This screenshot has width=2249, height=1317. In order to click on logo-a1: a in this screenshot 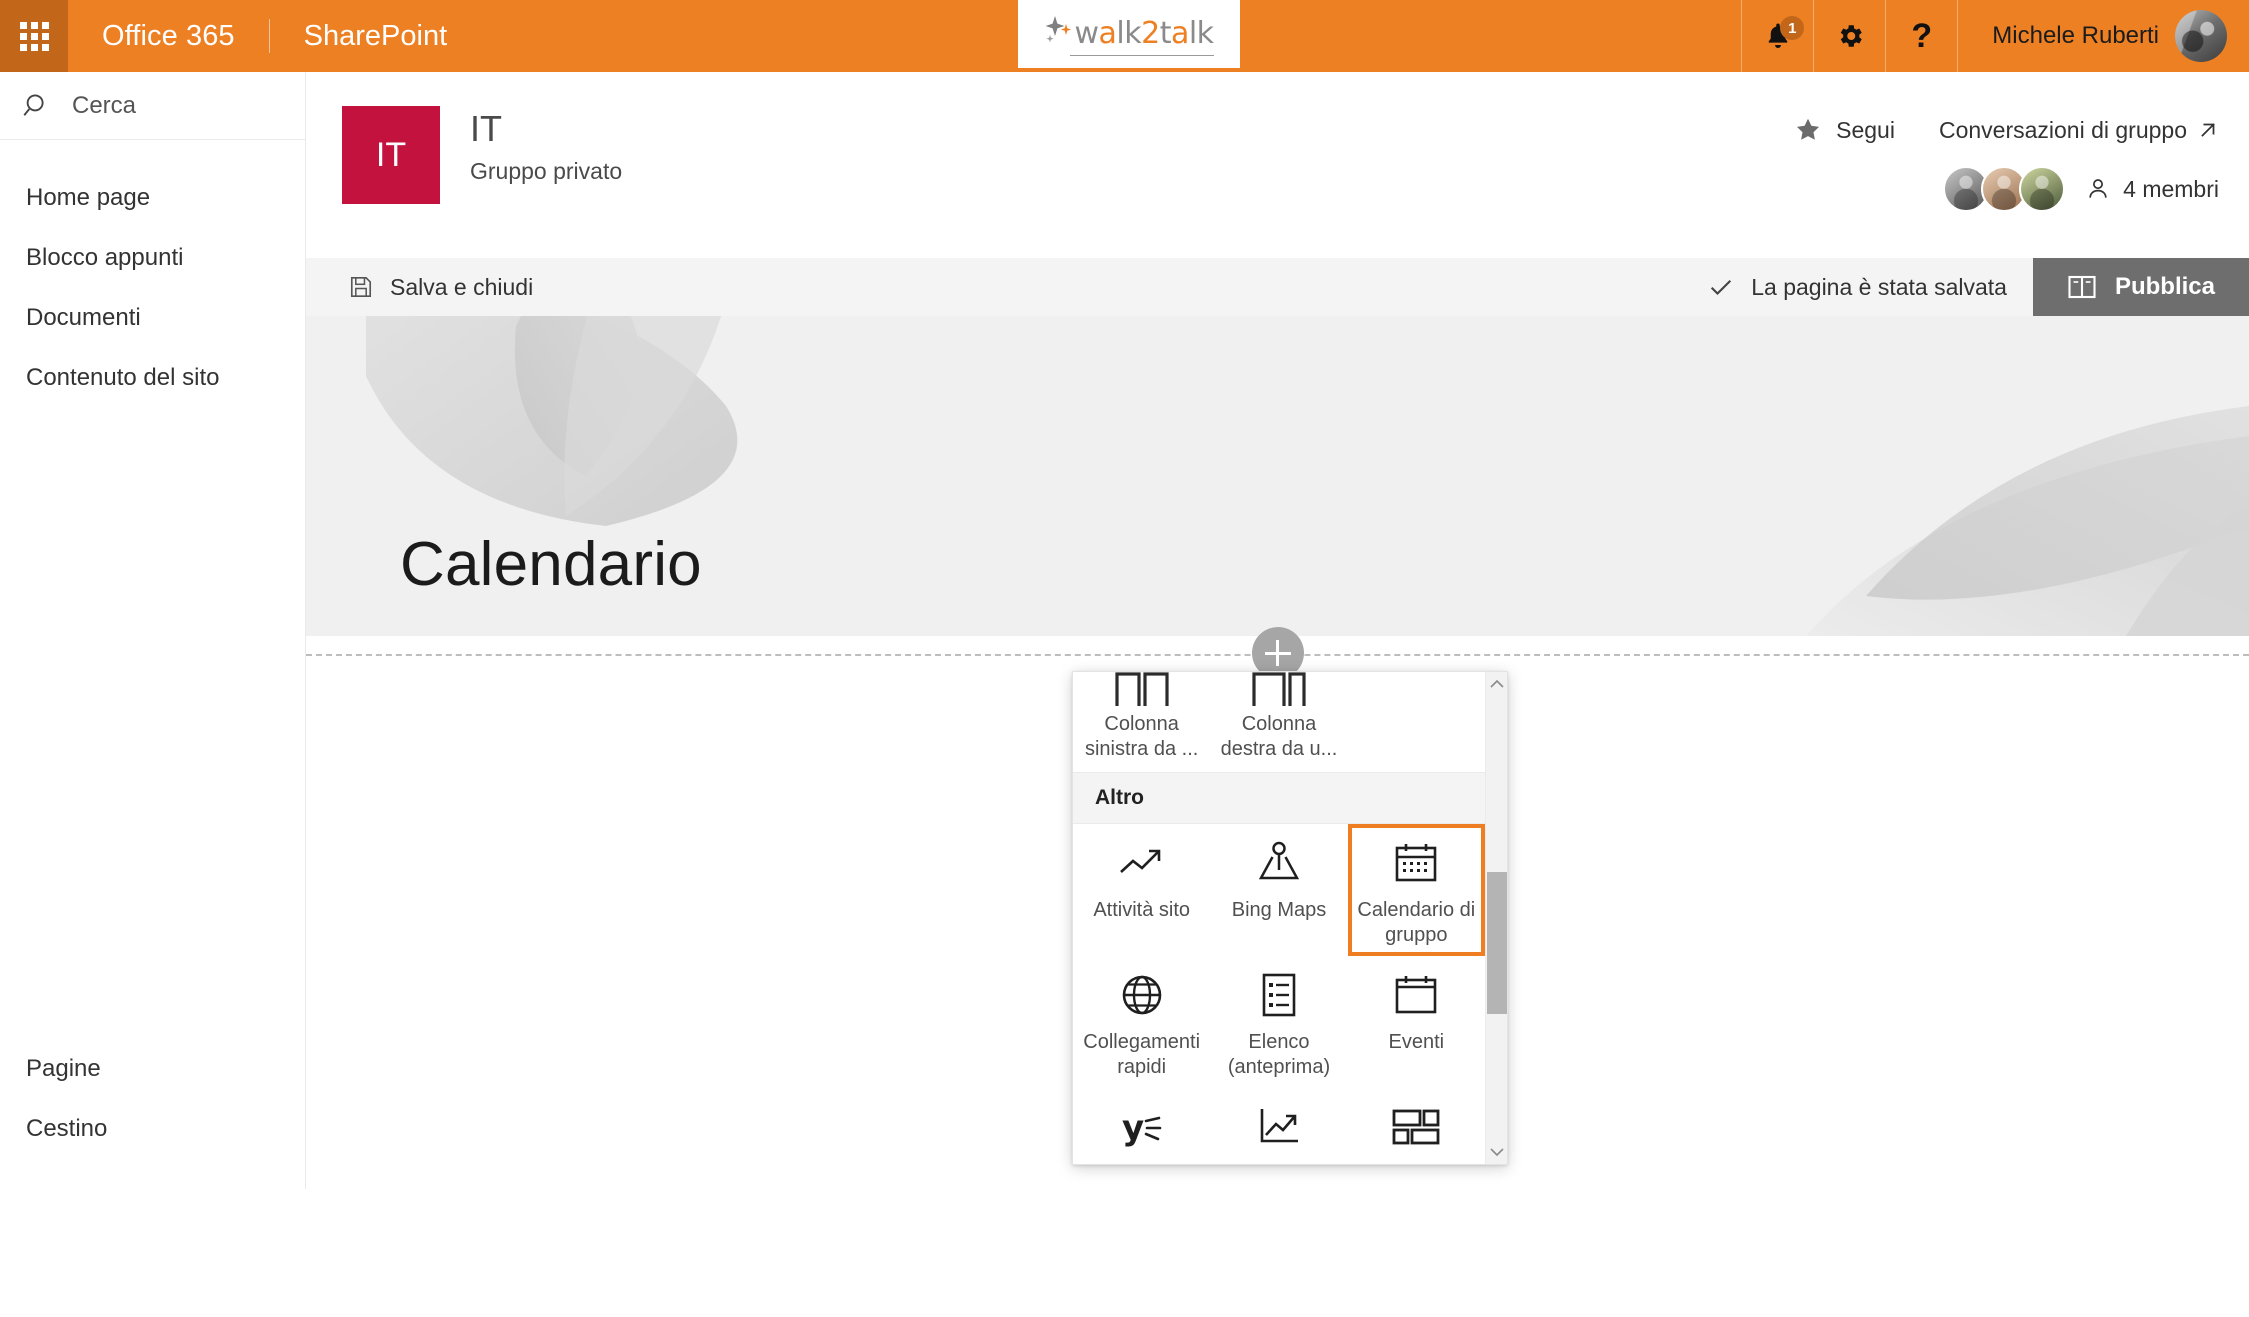, I will do `click(1107, 33)`.